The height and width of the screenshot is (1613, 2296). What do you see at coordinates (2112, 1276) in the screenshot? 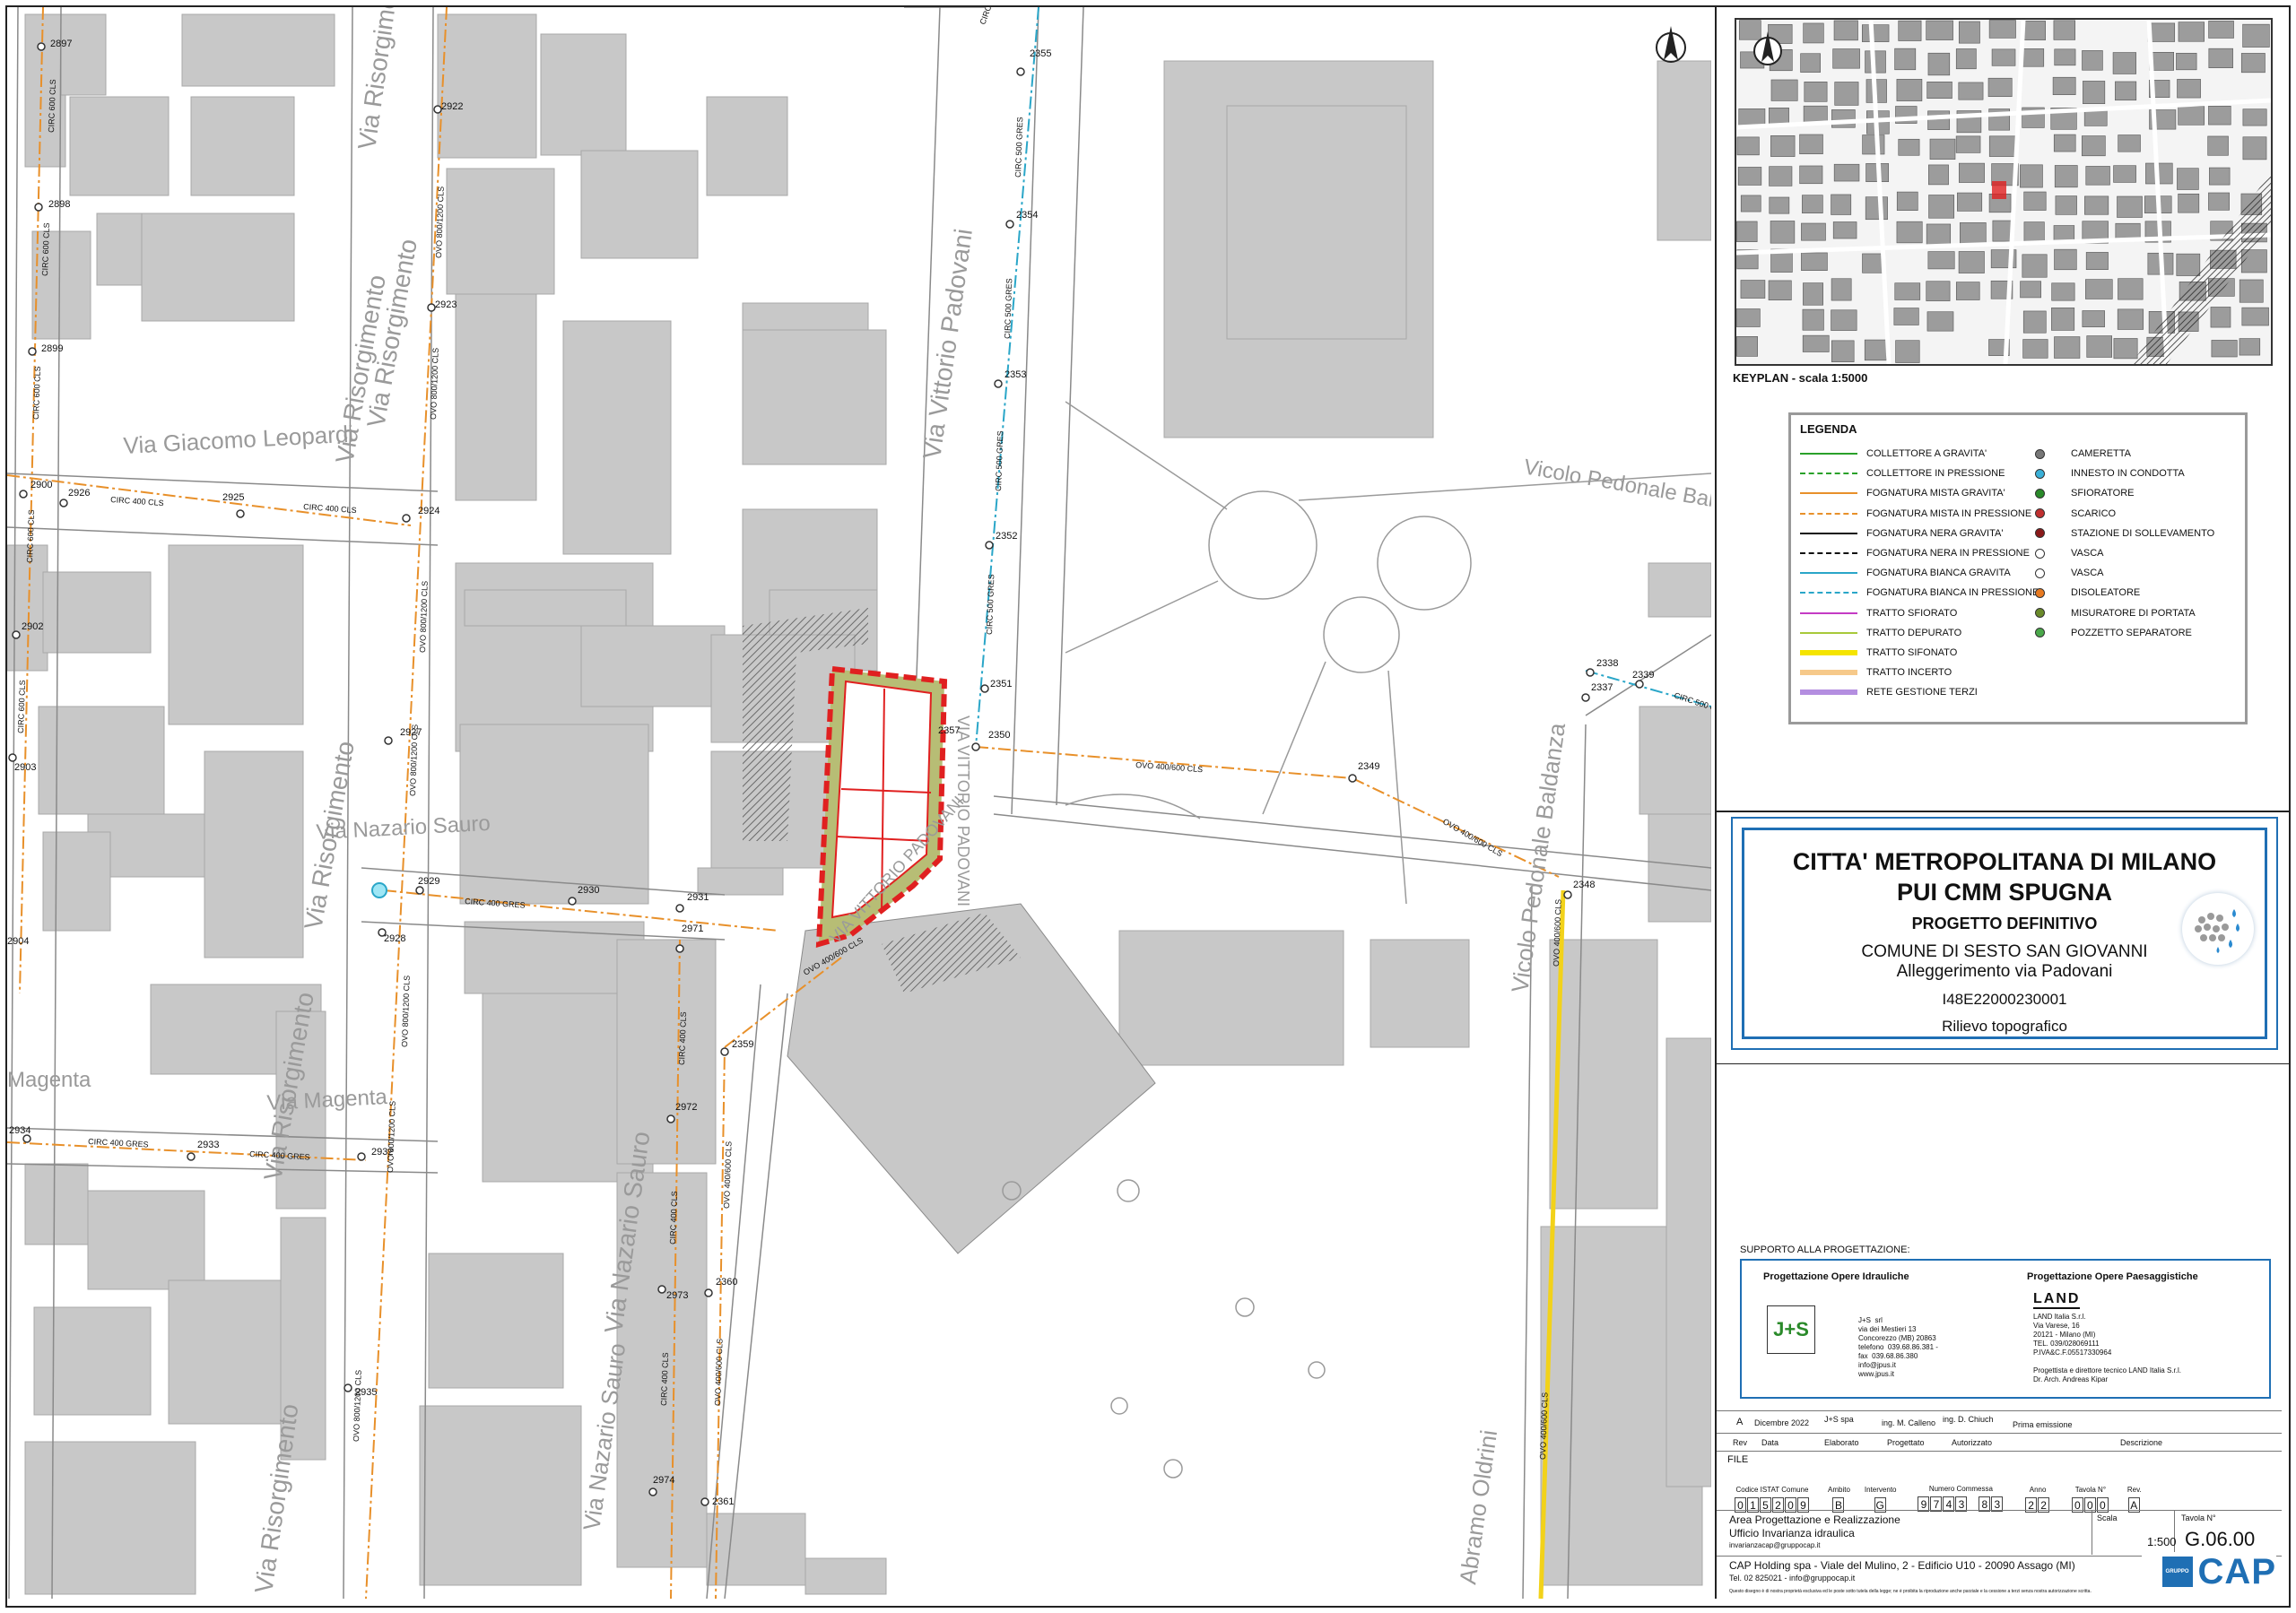
I see `support-right-title: Progettazione Opere Paesaggistiche` at bounding box center [2112, 1276].